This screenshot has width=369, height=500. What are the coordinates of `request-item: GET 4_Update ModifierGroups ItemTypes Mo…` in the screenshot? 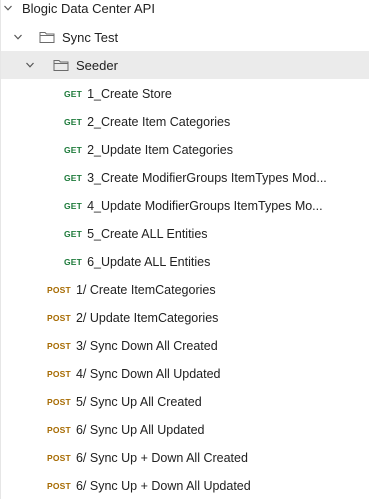 It's located at (185, 206).